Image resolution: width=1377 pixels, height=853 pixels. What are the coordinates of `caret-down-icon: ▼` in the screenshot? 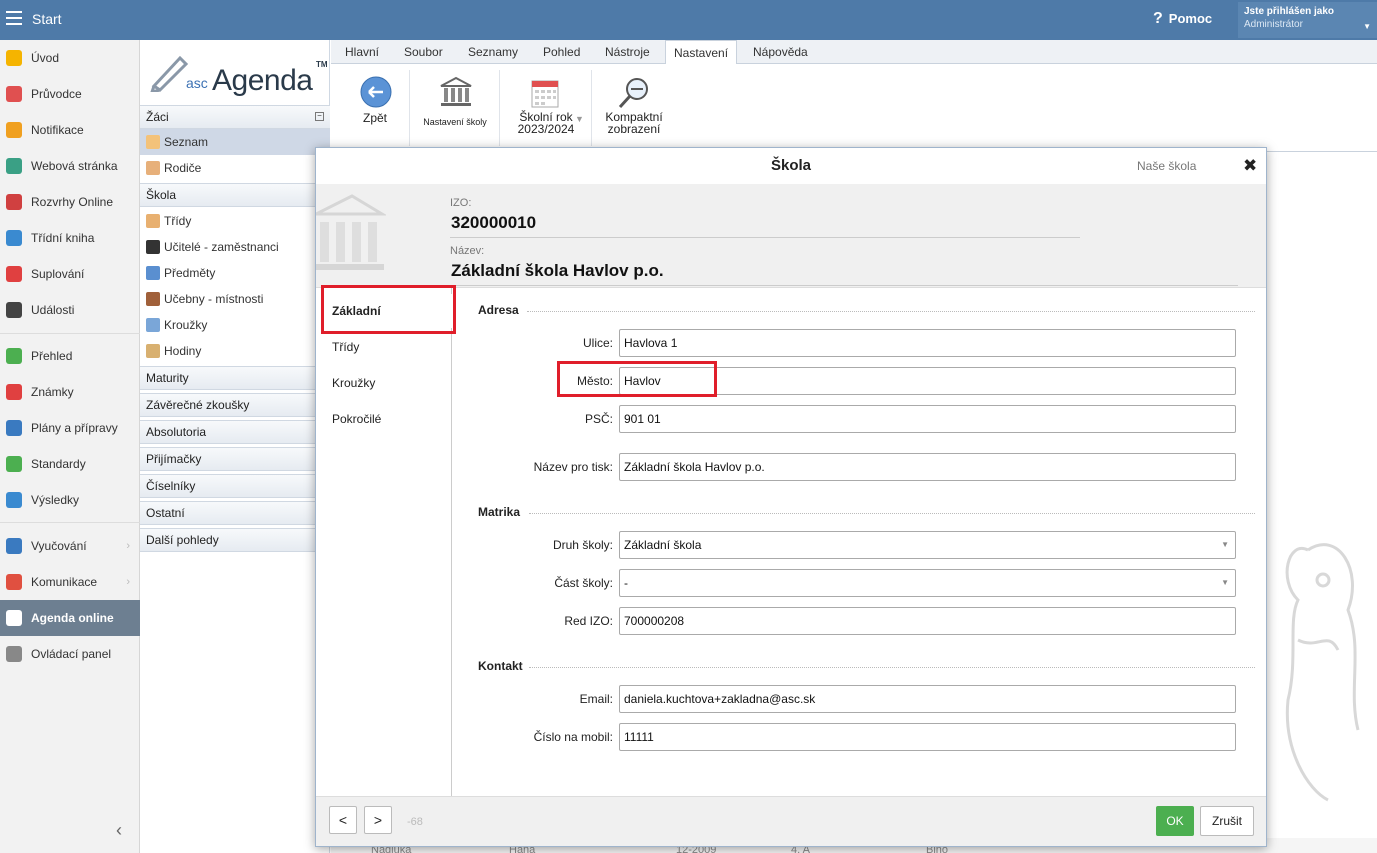 It's located at (1367, 26).